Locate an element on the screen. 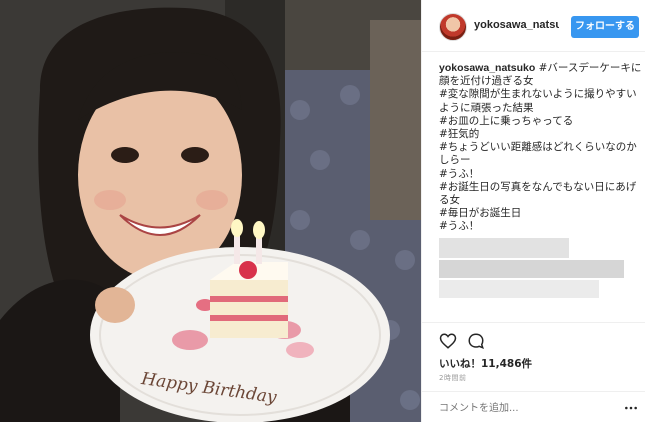  comment-input is located at coordinates (524, 408).